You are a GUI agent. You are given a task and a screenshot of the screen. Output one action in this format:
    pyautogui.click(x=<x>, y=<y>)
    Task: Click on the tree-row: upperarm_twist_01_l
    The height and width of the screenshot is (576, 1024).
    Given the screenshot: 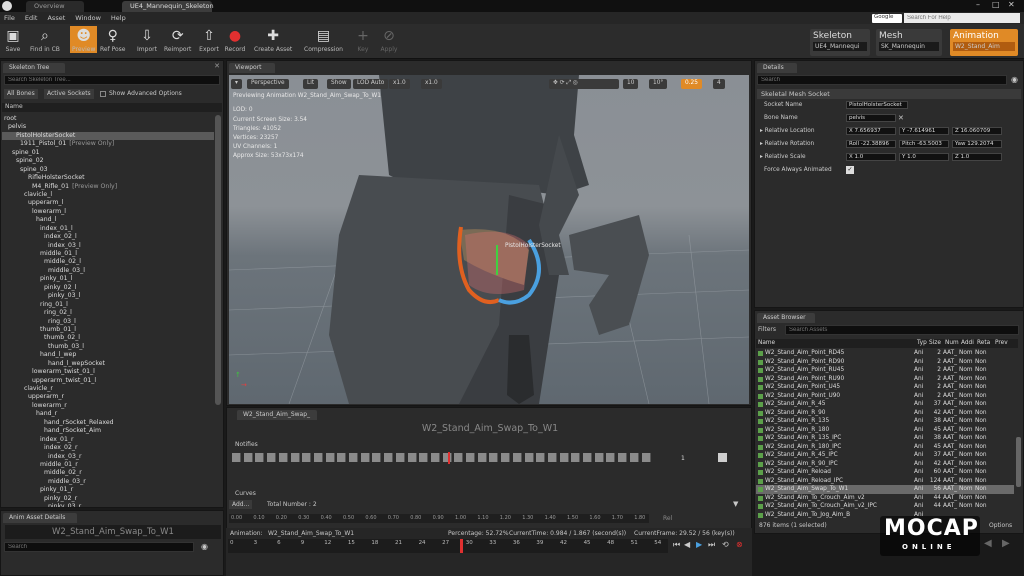 What is the action you would take?
    pyautogui.click(x=108, y=381)
    